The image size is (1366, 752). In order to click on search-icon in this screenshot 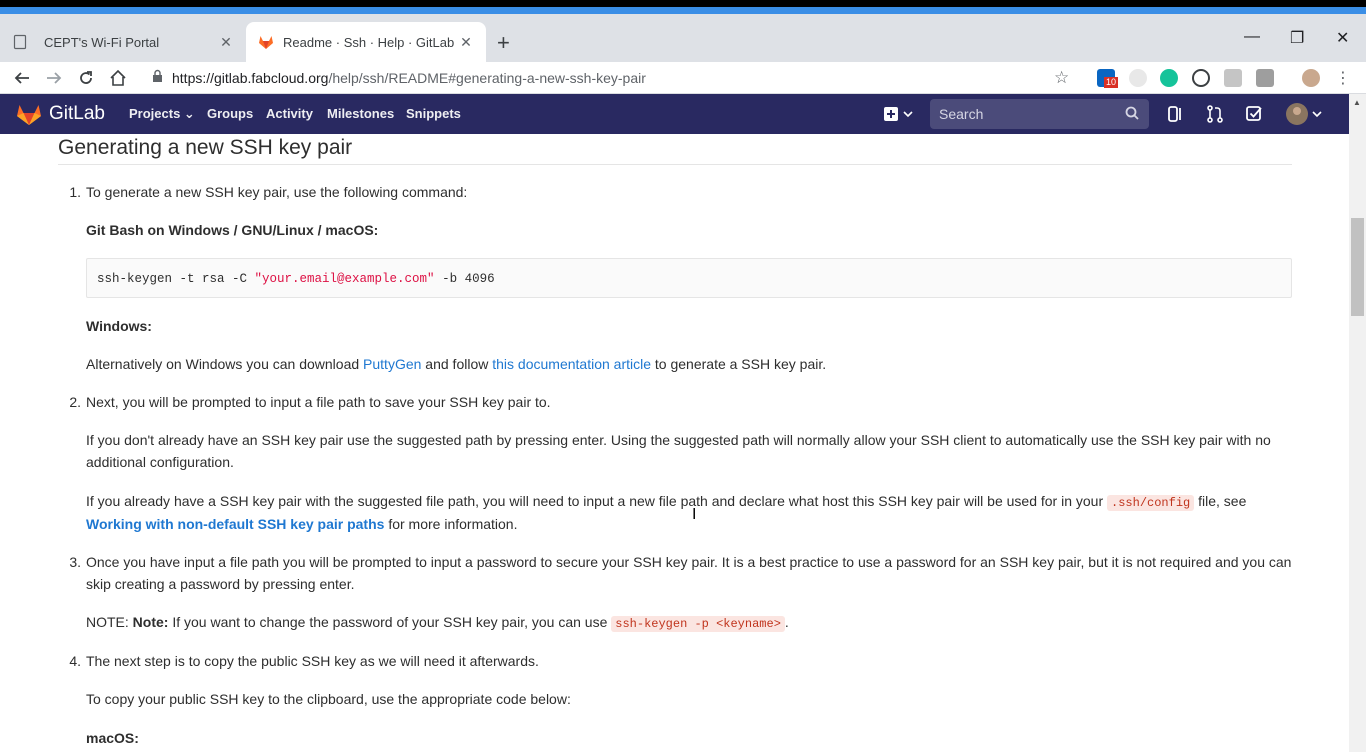, I will do `click(1132, 114)`.